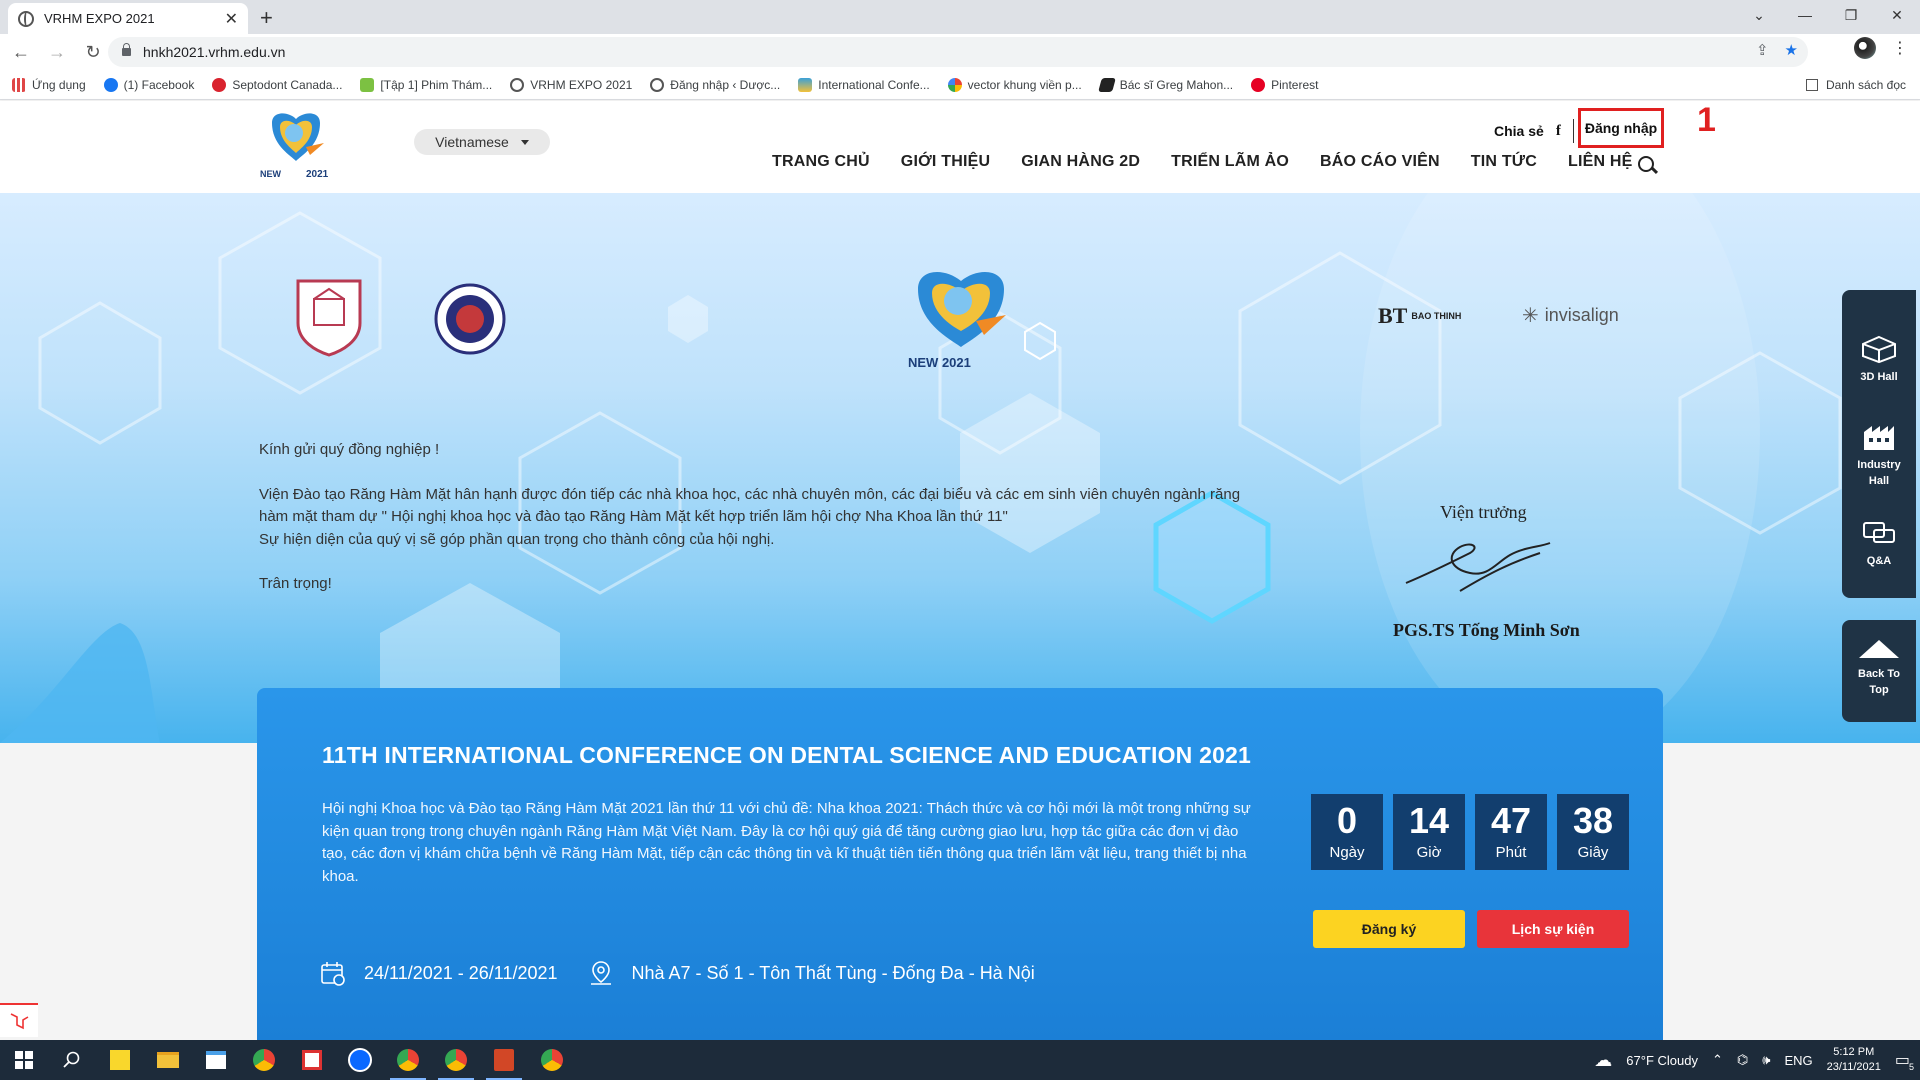 The width and height of the screenshot is (1920, 1080). I want to click on tab-search-icon: ⌄, so click(1759, 15).